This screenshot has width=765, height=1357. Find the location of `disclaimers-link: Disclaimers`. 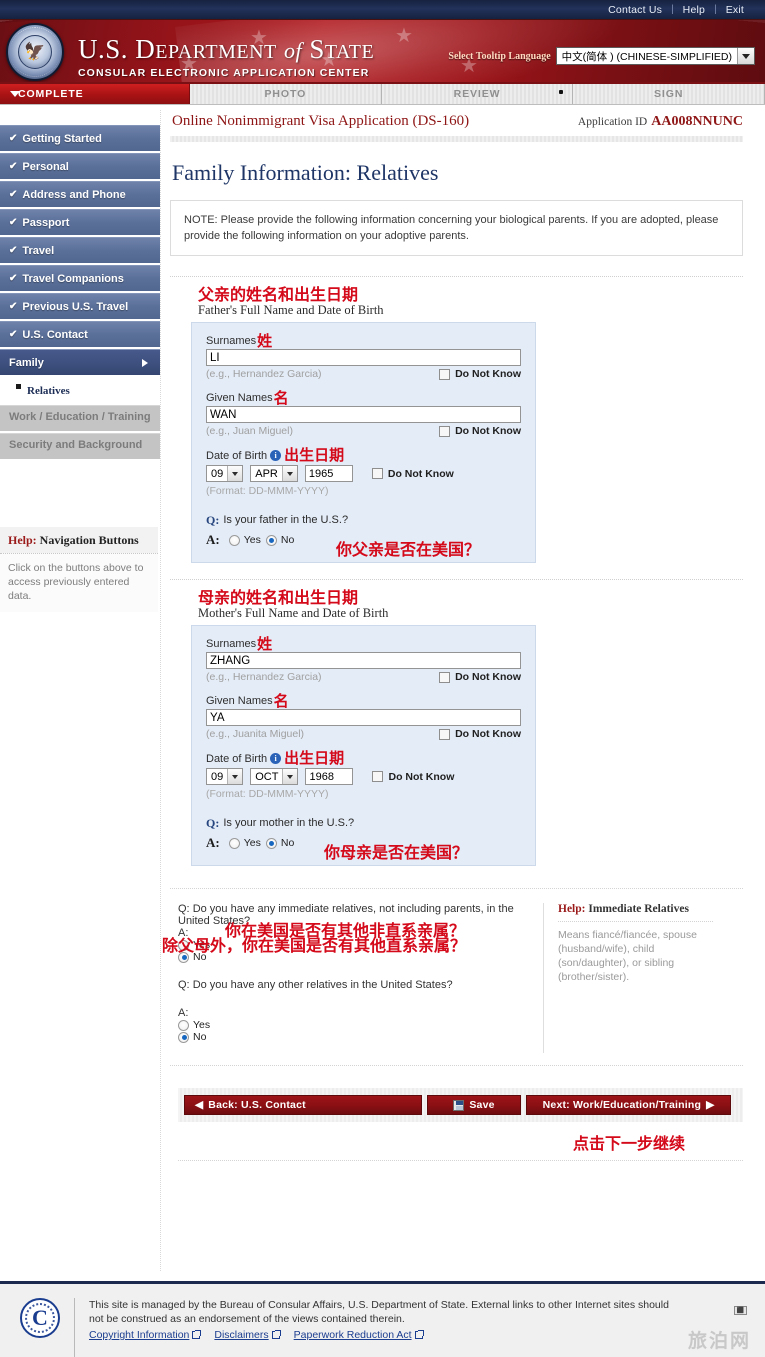

disclaimers-link: Disclaimers is located at coordinates (247, 1335).